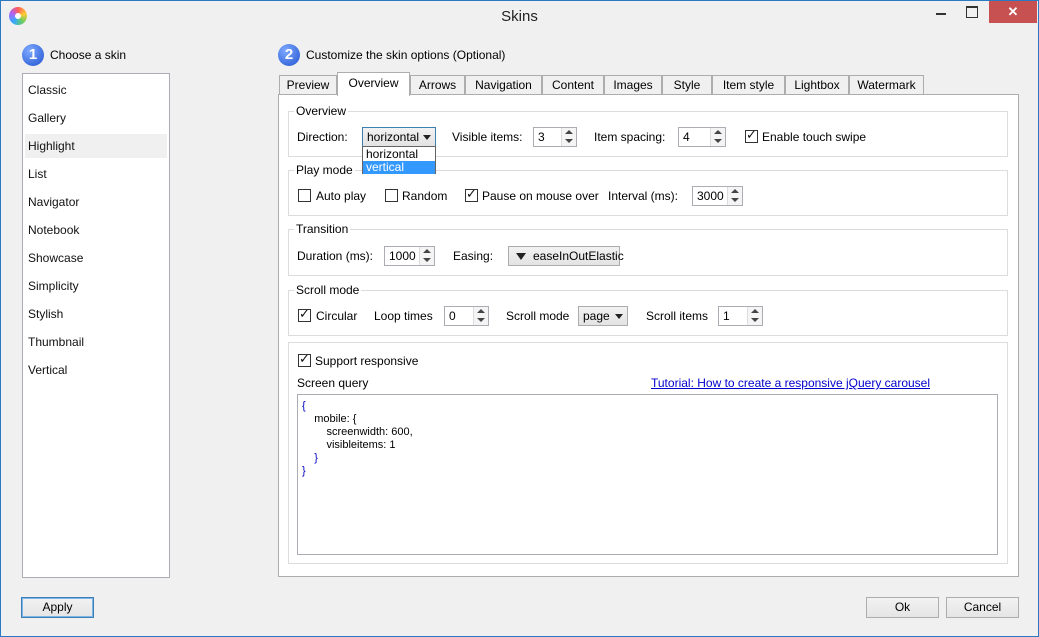 The width and height of the screenshot is (1039, 637). I want to click on scrollmode-group-label: Scroll mode, so click(328, 290).